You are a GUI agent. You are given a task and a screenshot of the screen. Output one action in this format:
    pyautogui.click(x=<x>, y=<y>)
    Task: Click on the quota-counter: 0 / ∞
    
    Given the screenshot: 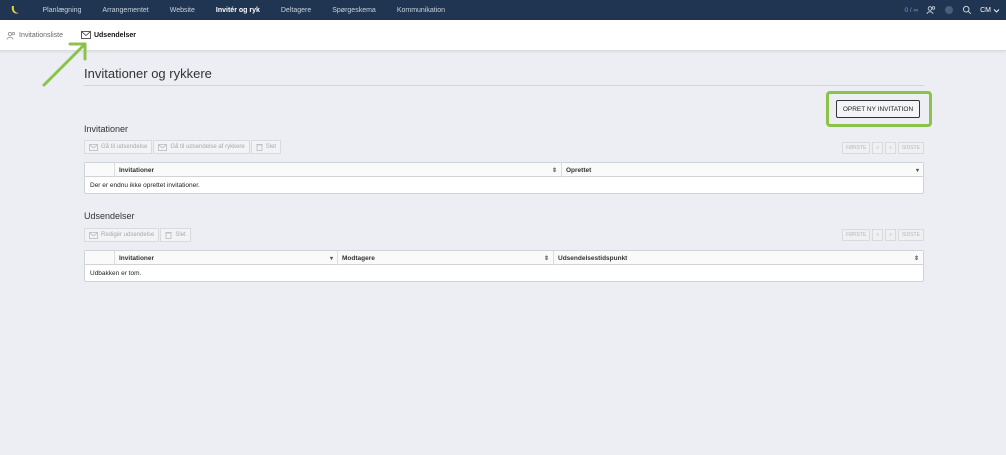 What is the action you would take?
    pyautogui.click(x=911, y=10)
    